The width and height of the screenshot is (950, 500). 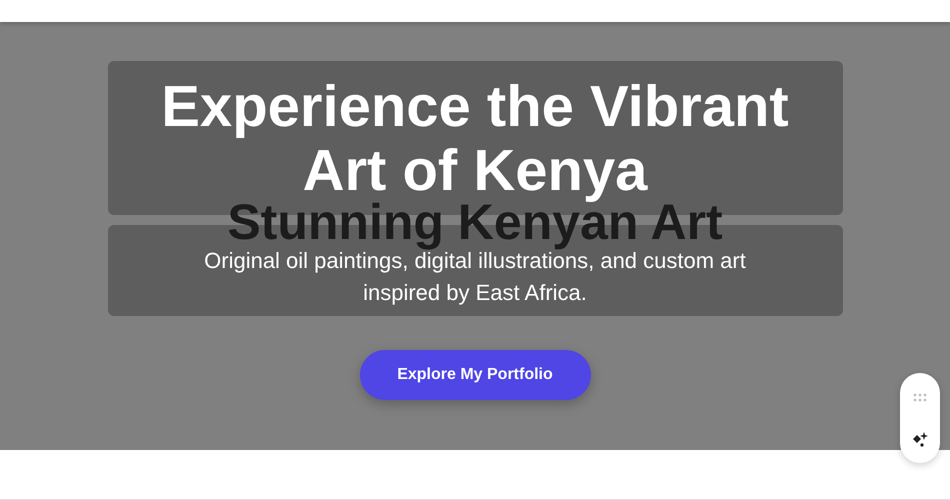 What do you see at coordinates (920, 440) in the screenshot?
I see `sparkle-icon` at bounding box center [920, 440].